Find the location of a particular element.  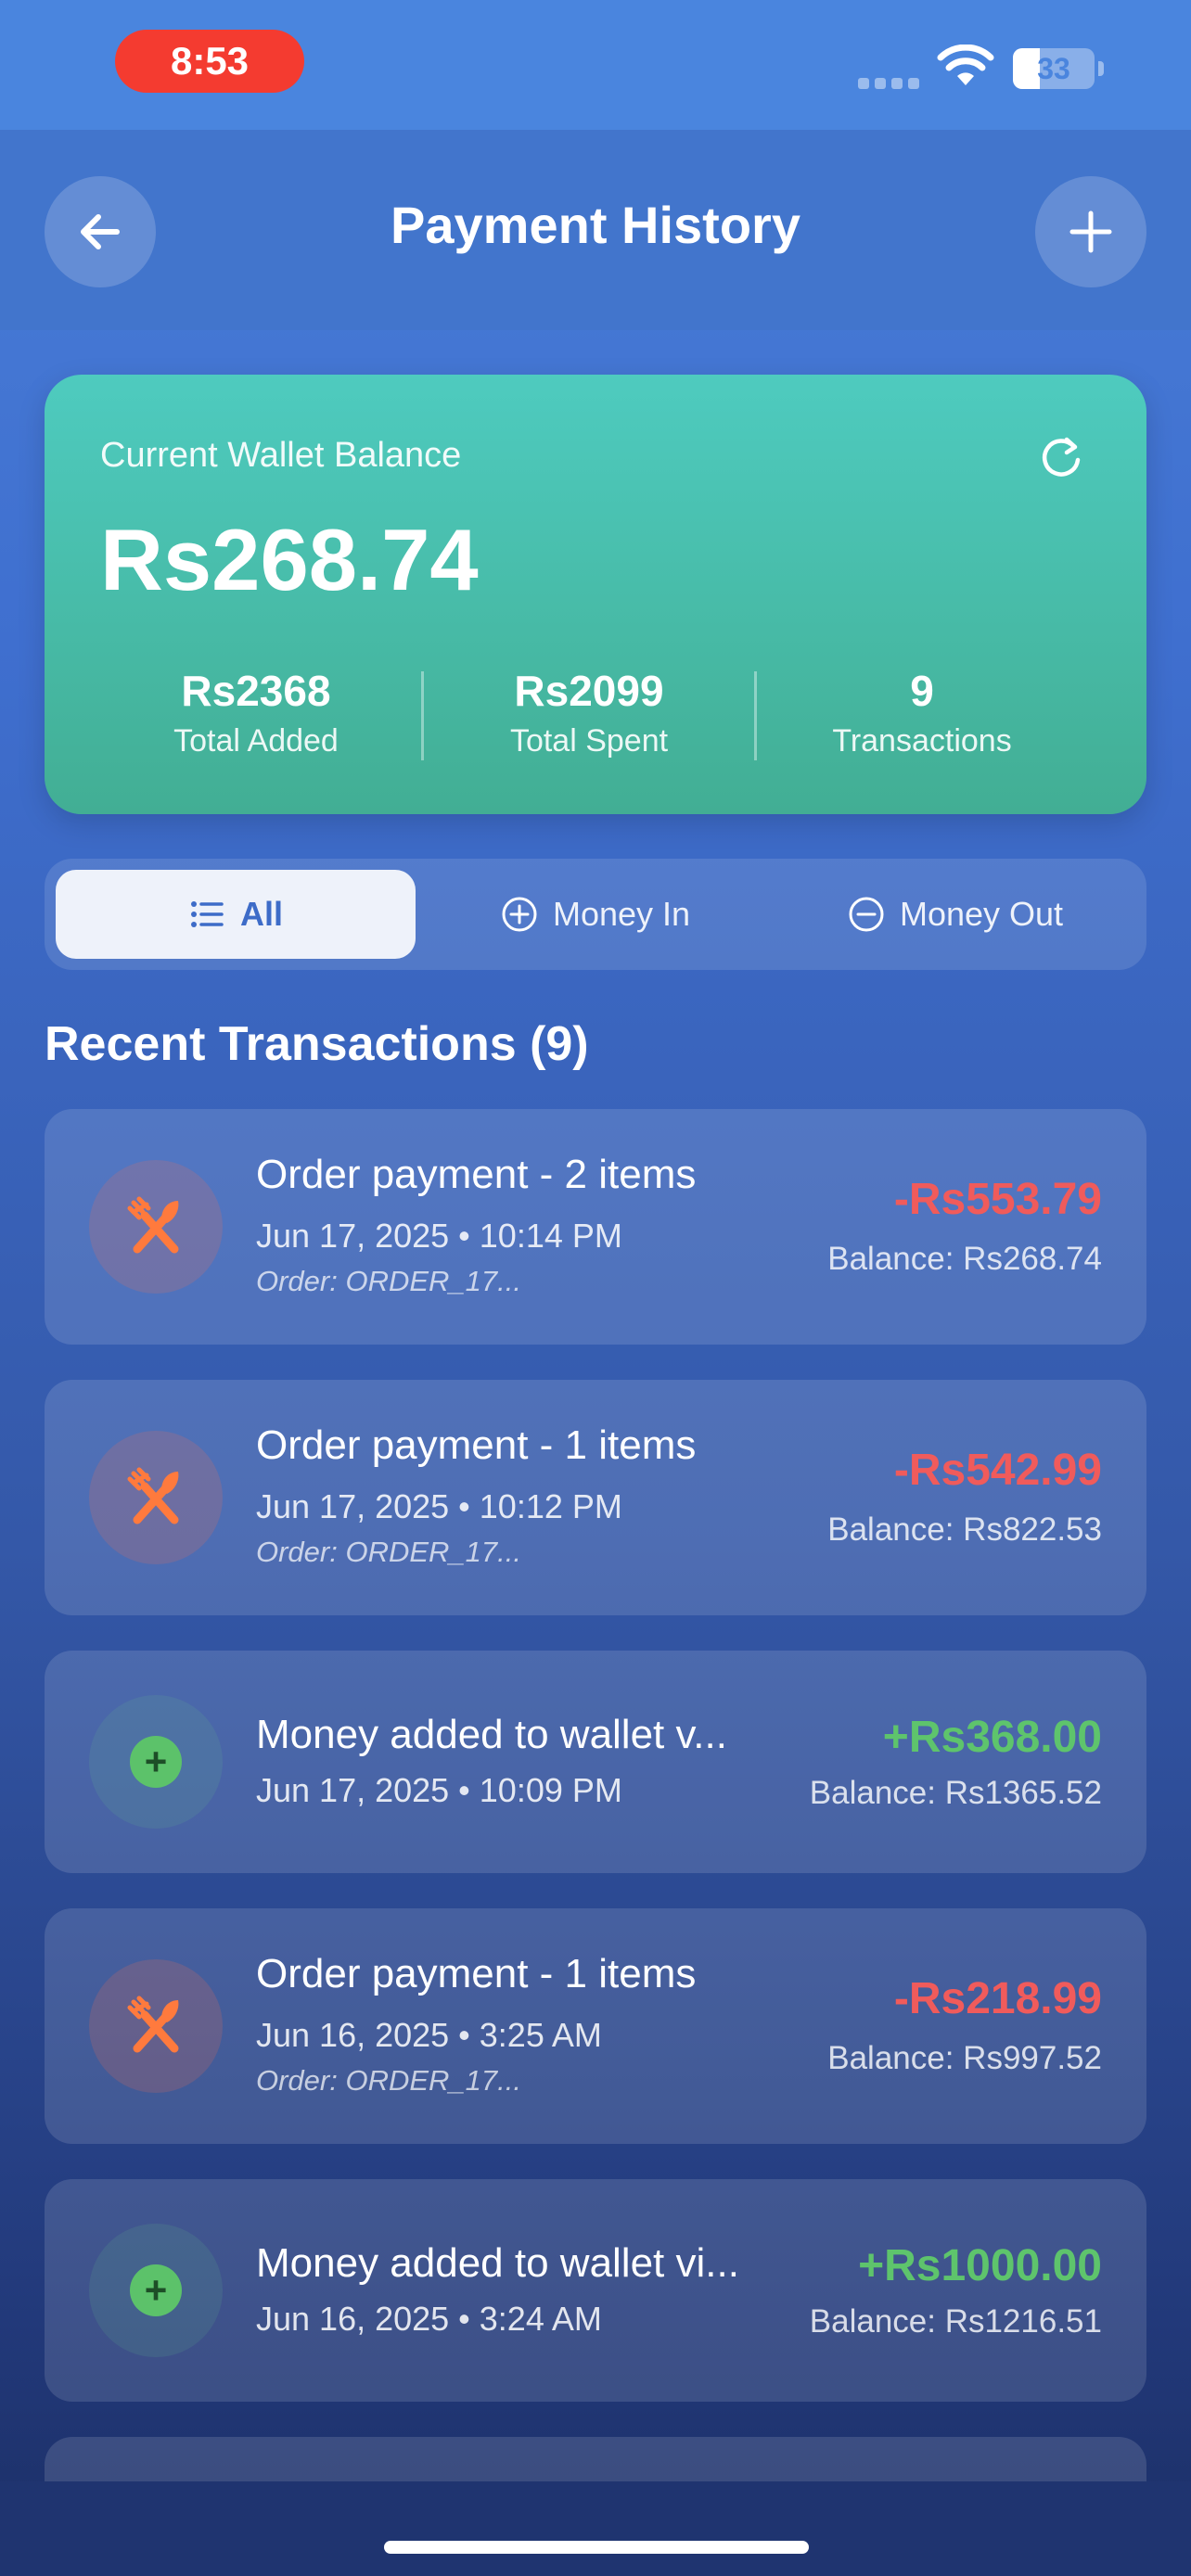

transaction-balance: Balance: Rs1365.52 is located at coordinates (955, 1793).